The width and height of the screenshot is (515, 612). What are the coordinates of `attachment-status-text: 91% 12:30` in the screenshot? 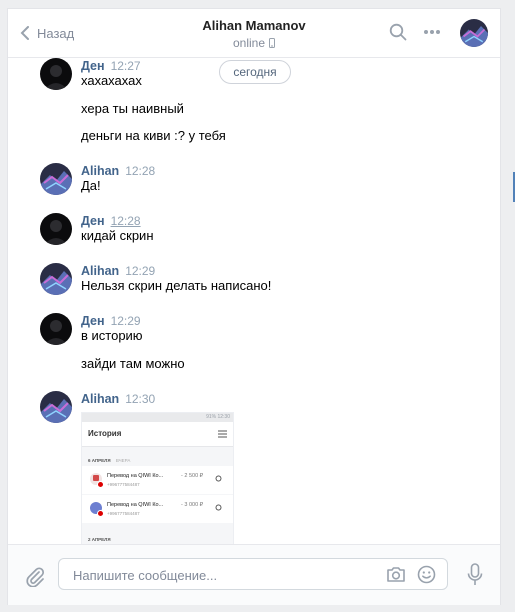 It's located at (218, 417).